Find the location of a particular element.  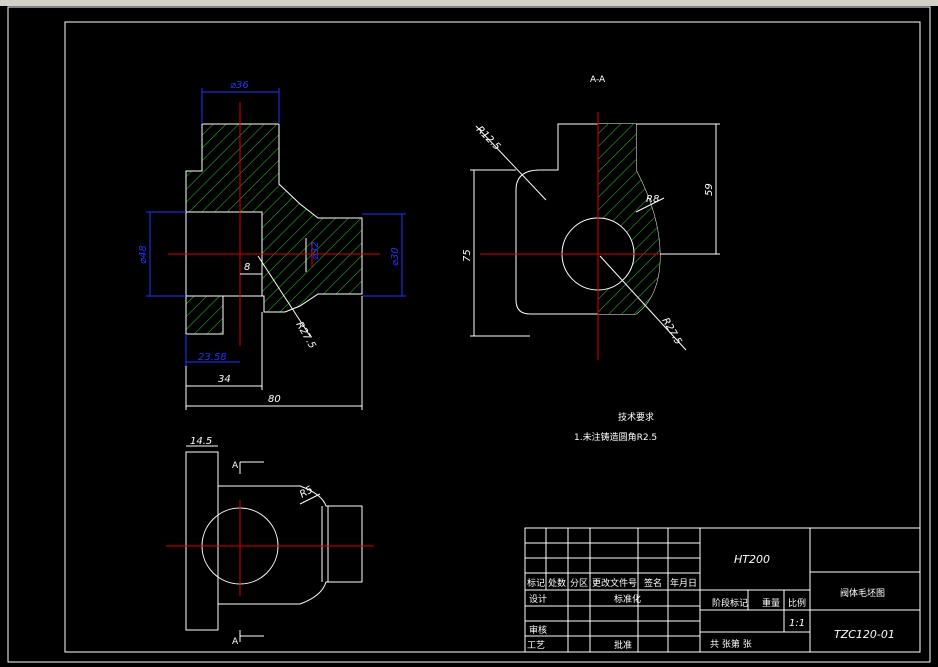

tb-standardize: 标准化 is located at coordinates (627, 599).